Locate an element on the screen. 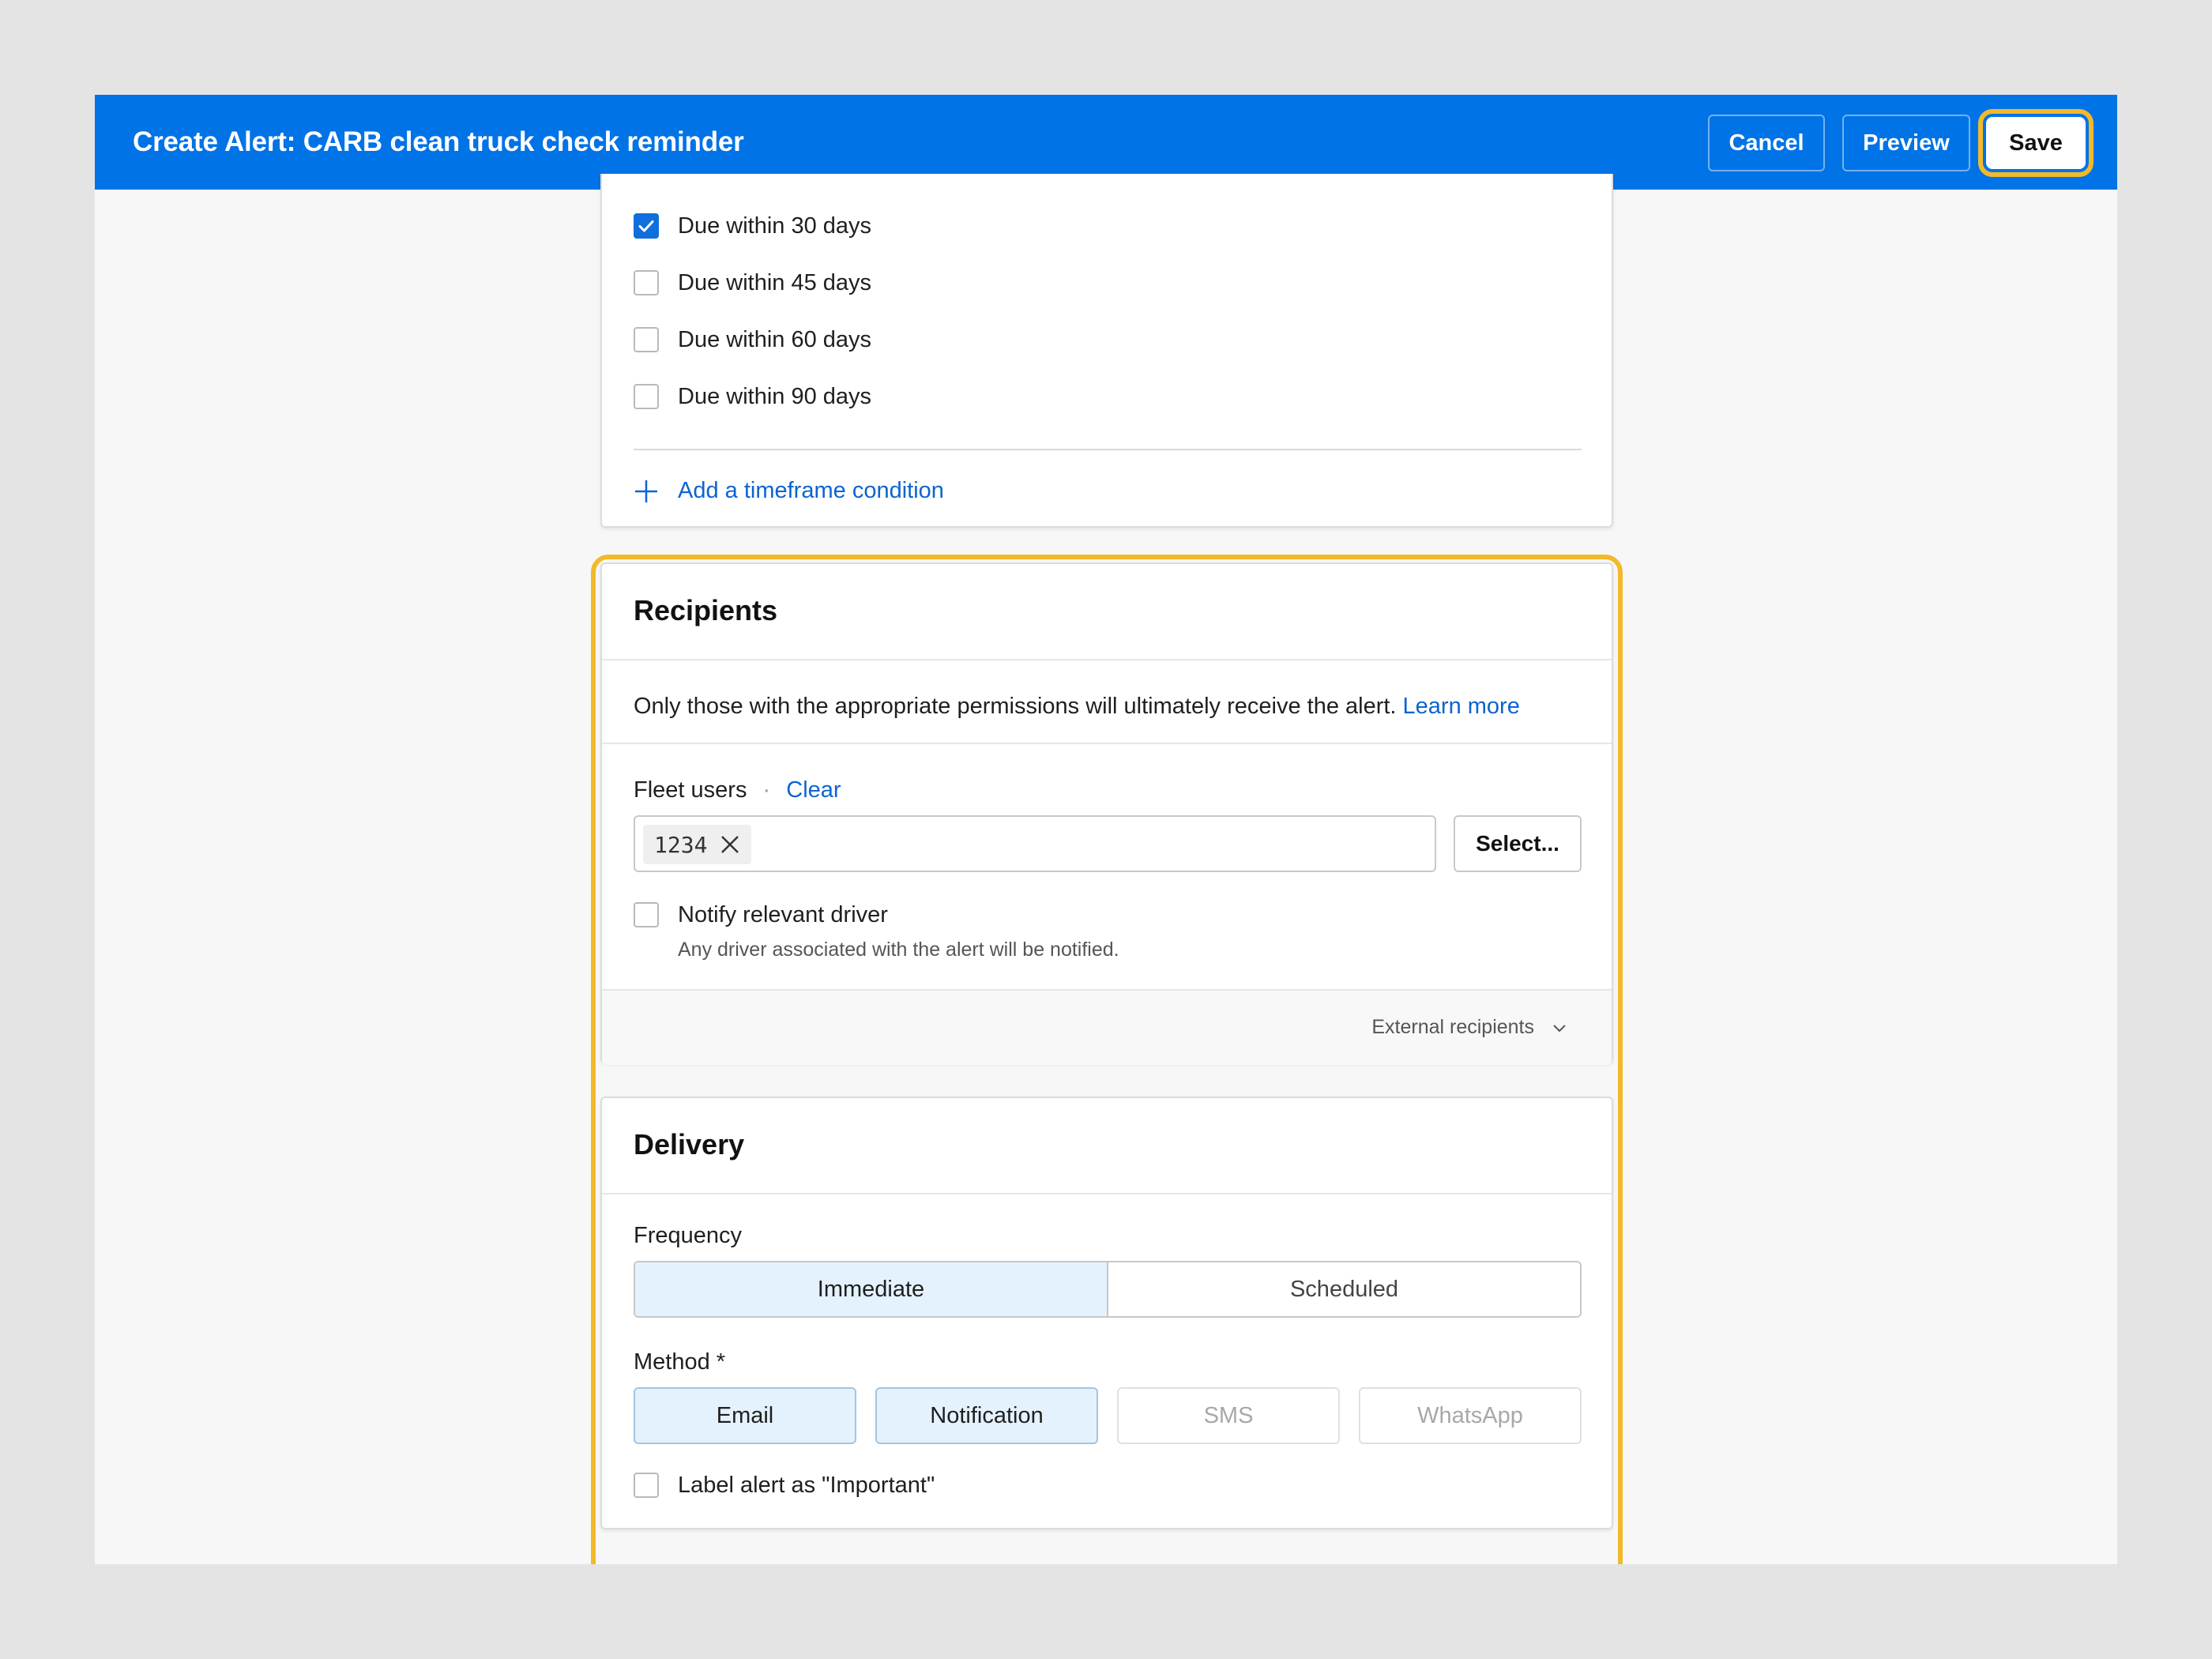  save-button: Save is located at coordinates (2036, 143).